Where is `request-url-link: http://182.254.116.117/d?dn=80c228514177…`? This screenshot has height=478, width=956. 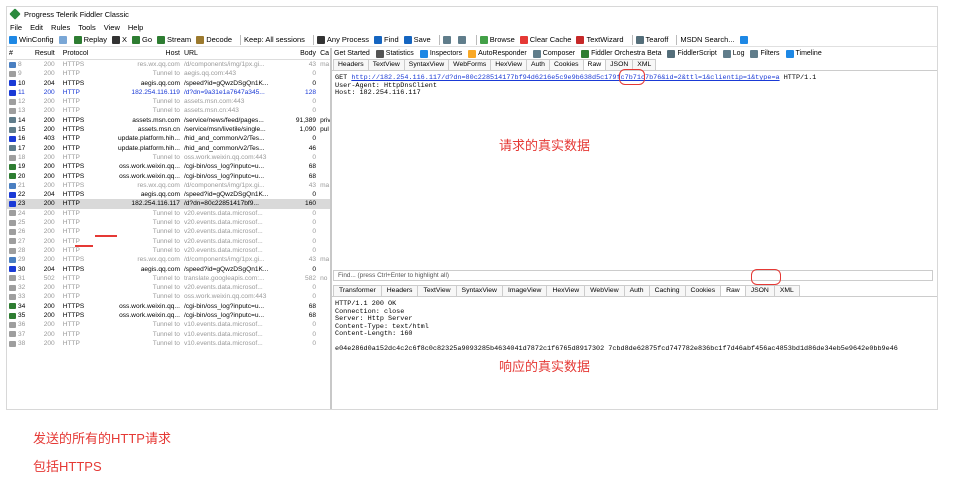 request-url-link: http://182.254.116.117/d?dn=80c228514177… is located at coordinates (565, 78).